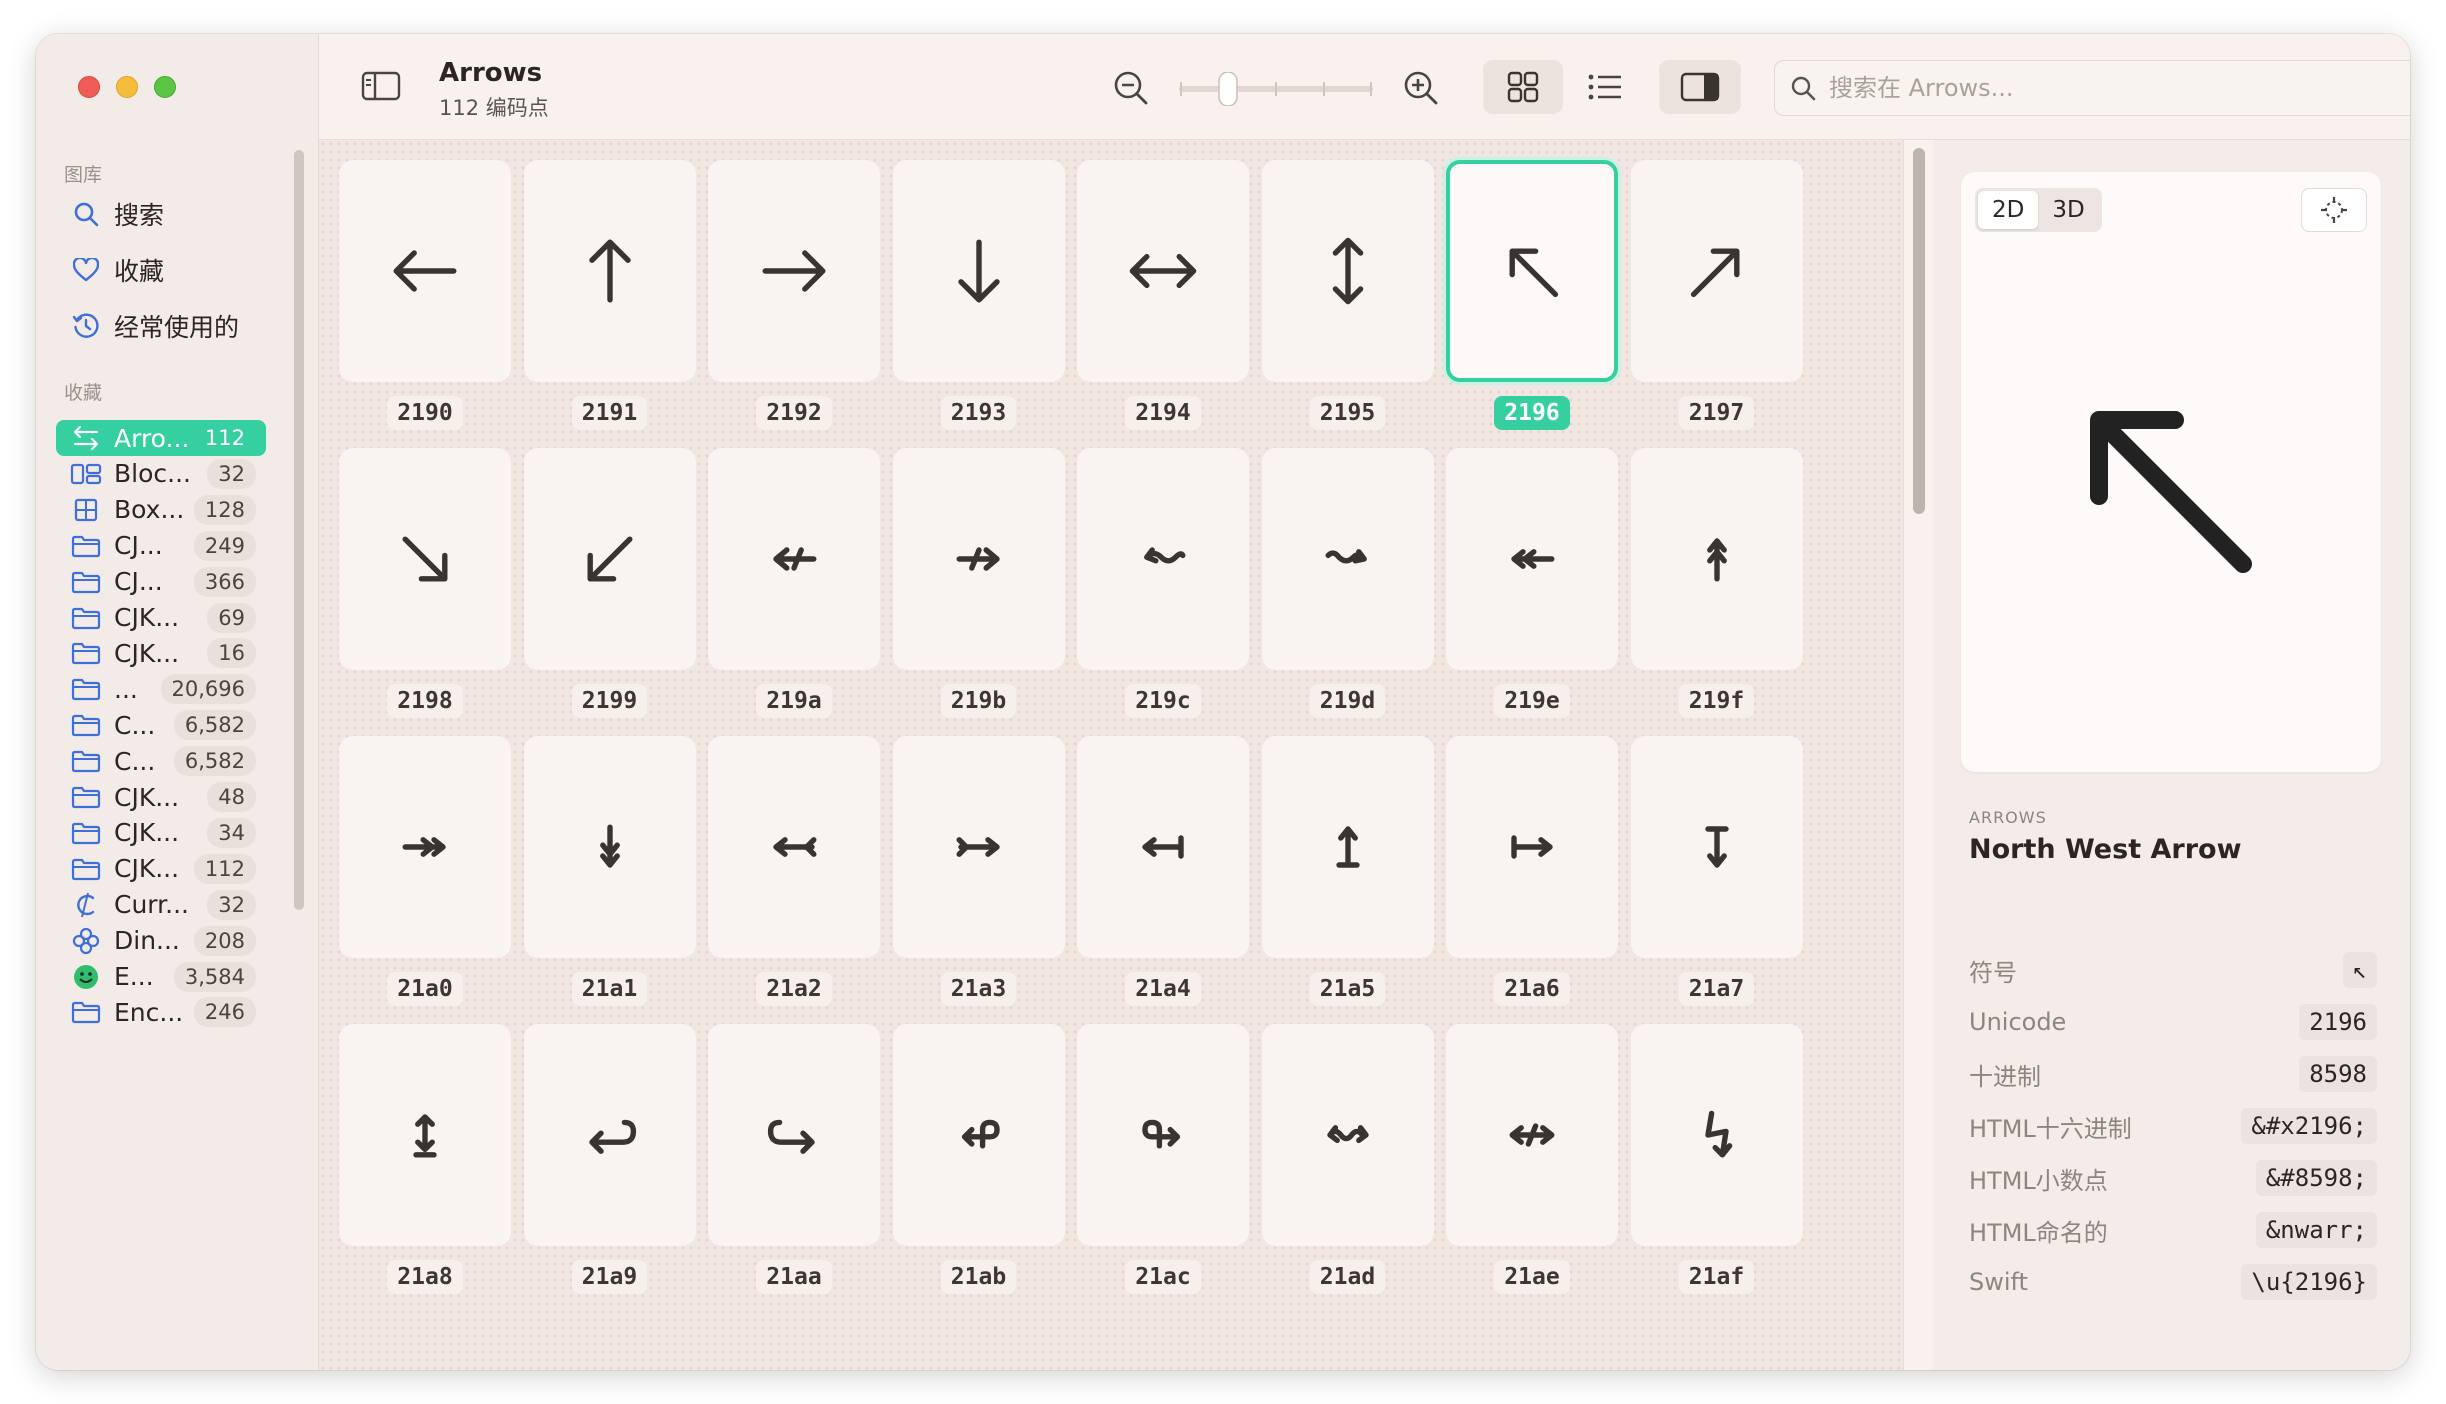 The image size is (2446, 1404). Describe the element at coordinates (2316, 1178) in the screenshot. I see `property-value: &#8598;` at that location.